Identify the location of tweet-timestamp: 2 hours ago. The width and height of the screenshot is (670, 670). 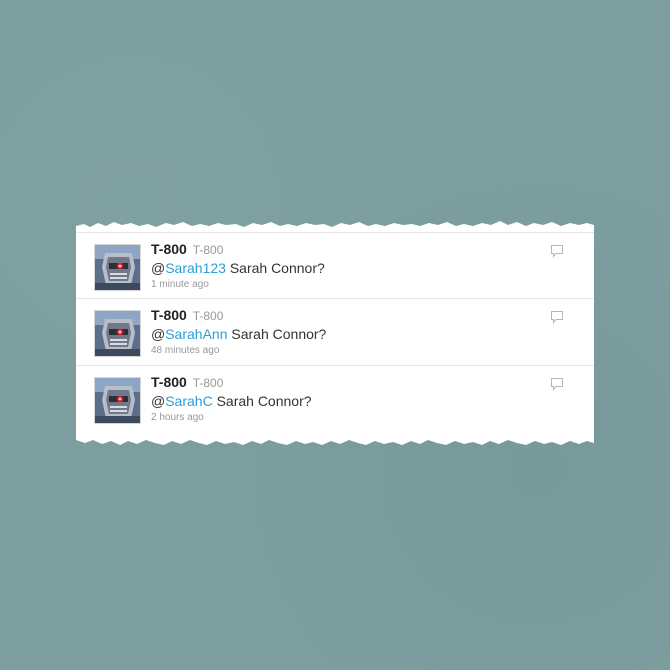
(352, 418).